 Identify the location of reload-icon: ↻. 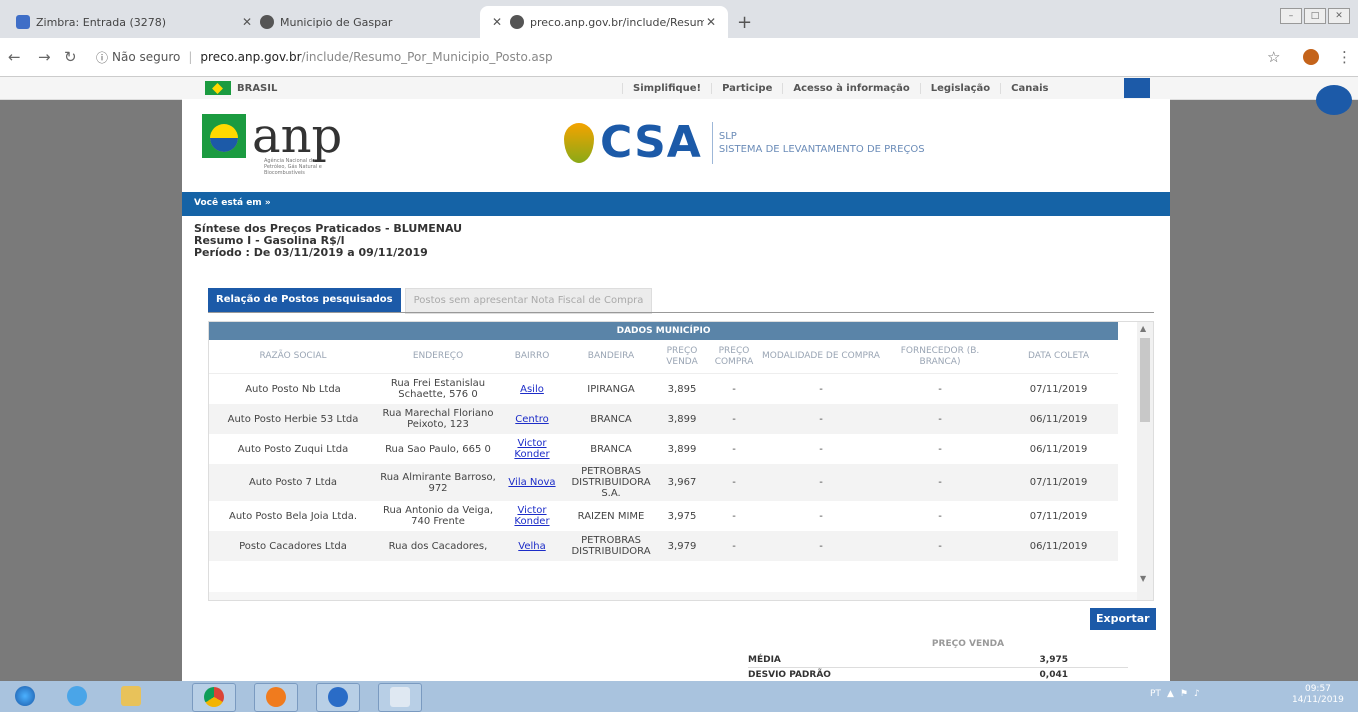
(70, 57).